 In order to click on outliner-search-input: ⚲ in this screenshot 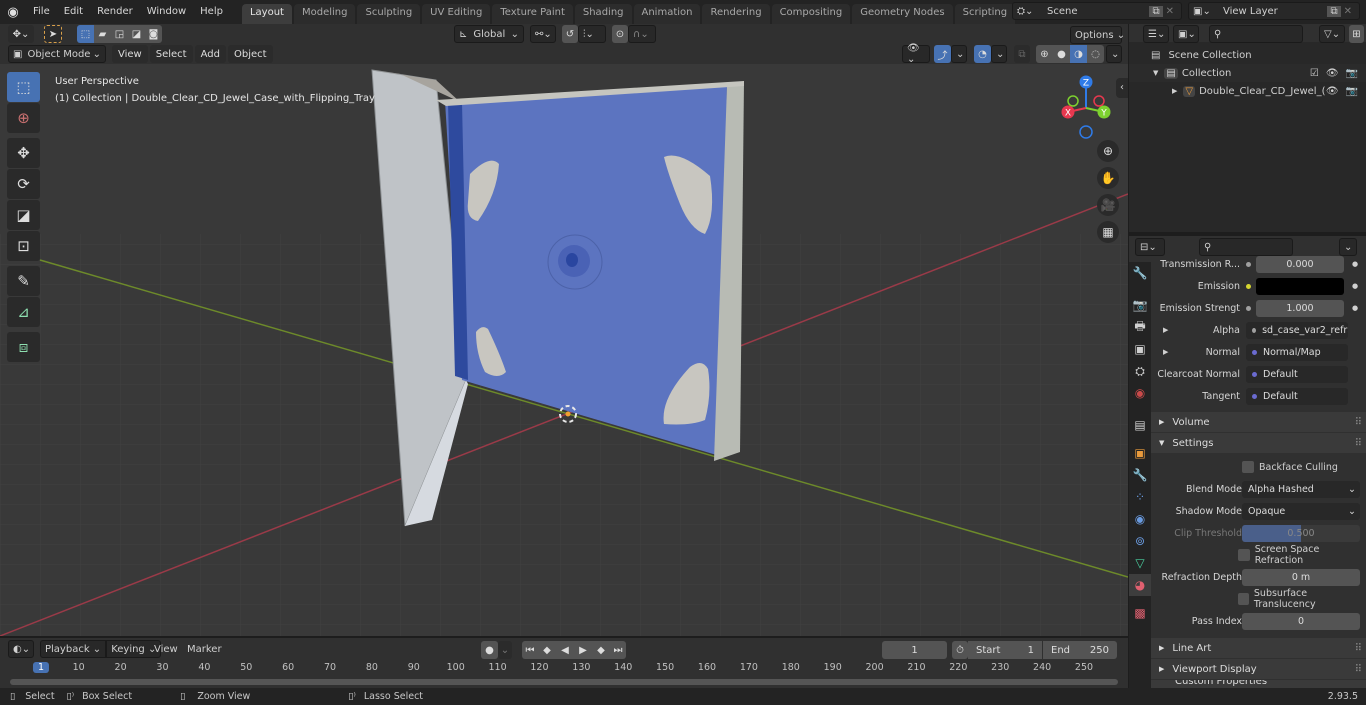, I will do `click(1256, 34)`.